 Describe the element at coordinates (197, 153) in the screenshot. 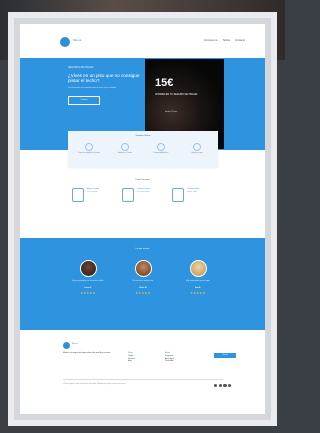

I see `feature-text: Daños por agua` at that location.